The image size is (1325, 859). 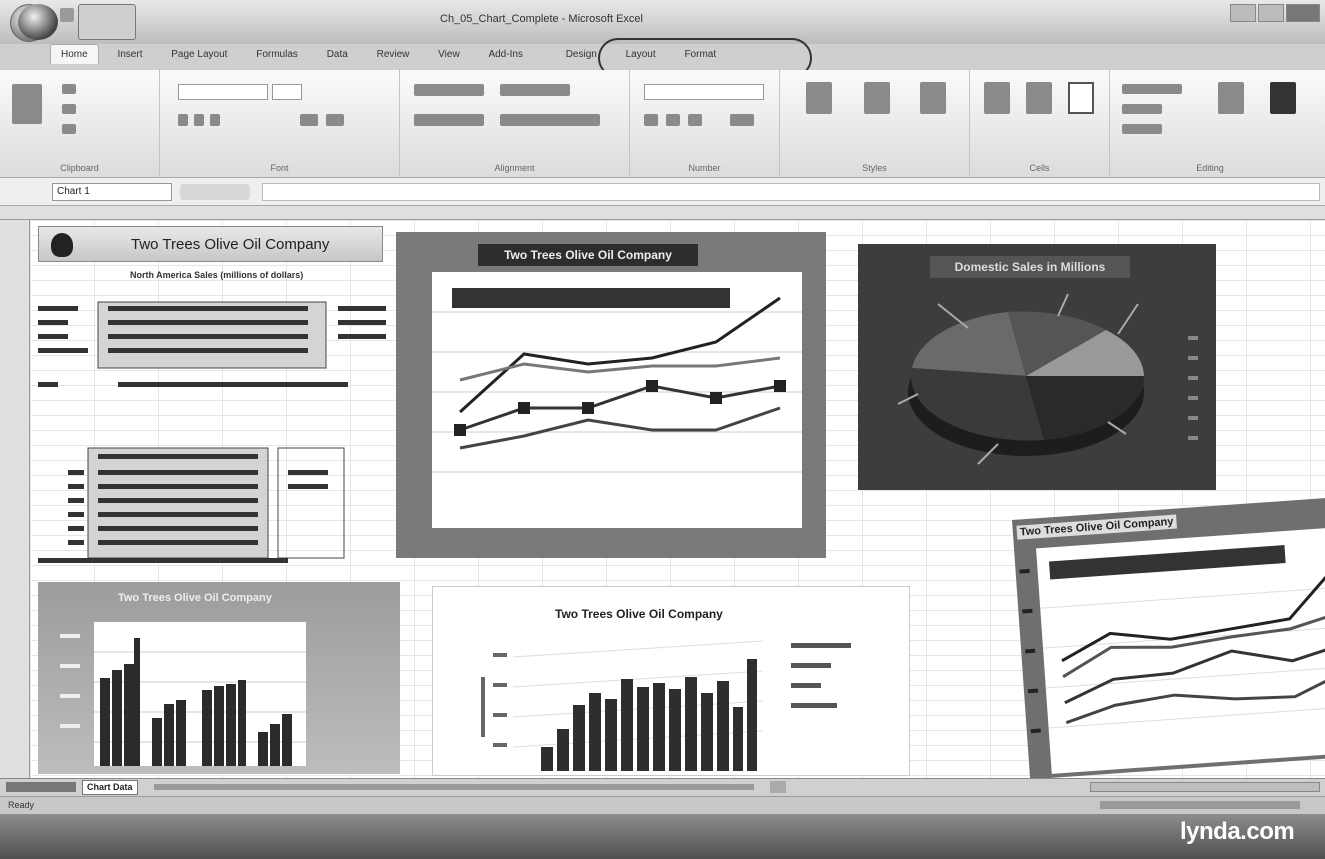 I want to click on number-group: Number, so click(x=705, y=123).